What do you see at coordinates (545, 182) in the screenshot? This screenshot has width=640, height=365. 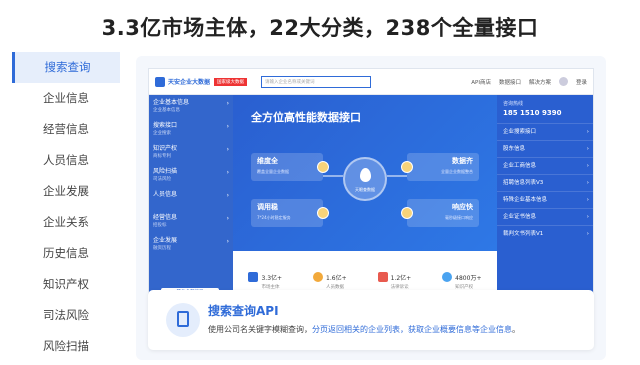 I see `right-list-item: 招聘信息列表V3 ›` at bounding box center [545, 182].